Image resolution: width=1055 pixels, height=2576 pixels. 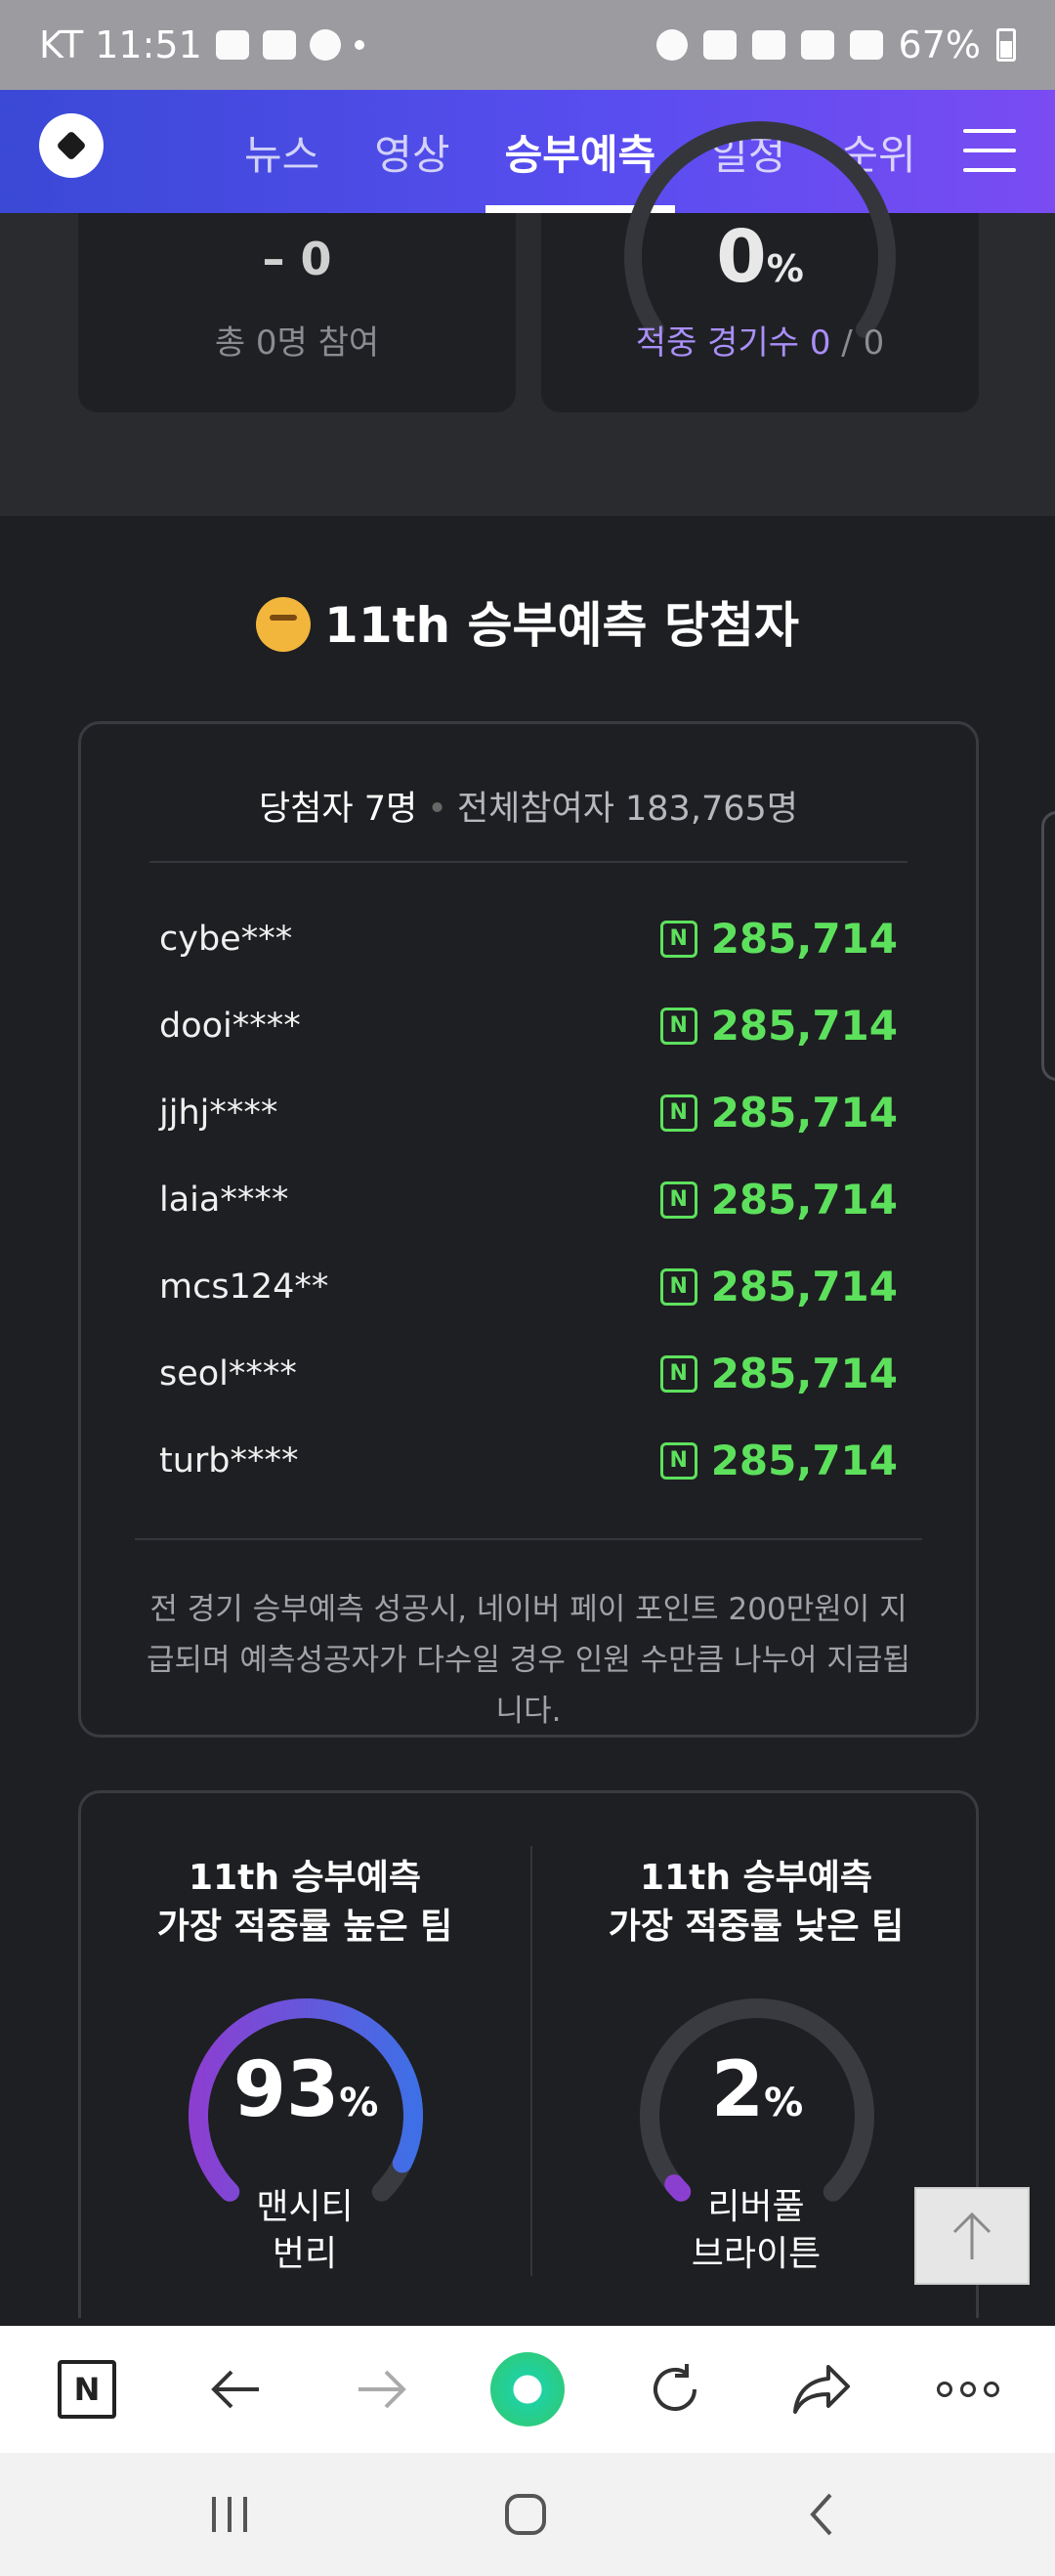 What do you see at coordinates (768, 45) in the screenshot?
I see `wifi-icon` at bounding box center [768, 45].